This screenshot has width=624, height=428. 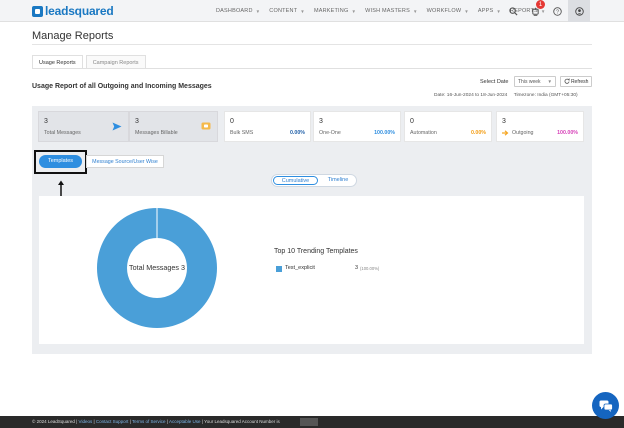 What do you see at coordinates (316, 251) in the screenshot?
I see `chart-title: Top 10 Trending Templates` at bounding box center [316, 251].